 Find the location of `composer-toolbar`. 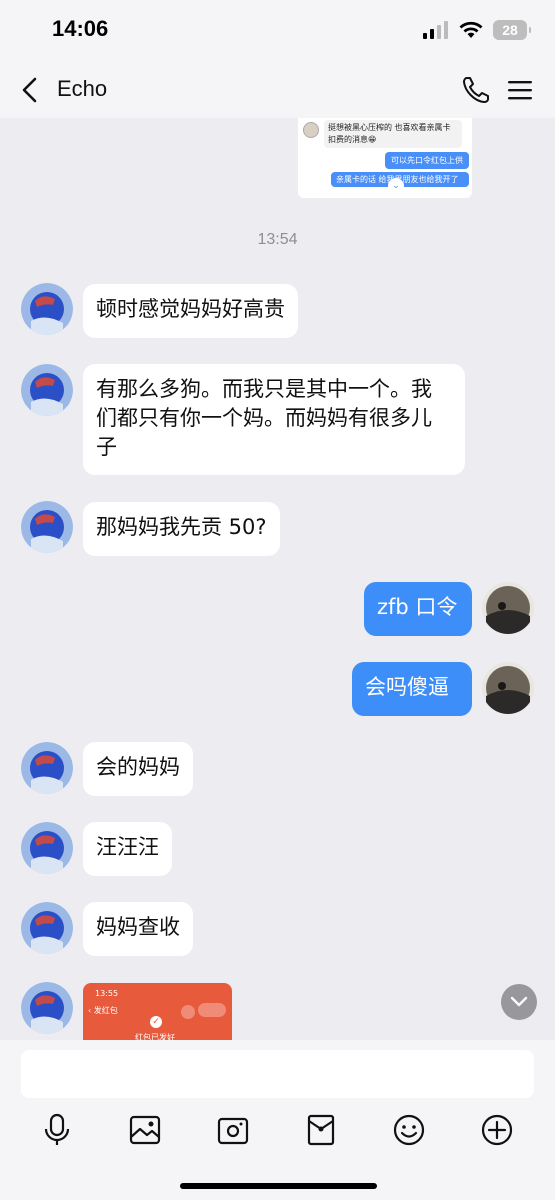

composer-toolbar is located at coordinates (277, 1130).